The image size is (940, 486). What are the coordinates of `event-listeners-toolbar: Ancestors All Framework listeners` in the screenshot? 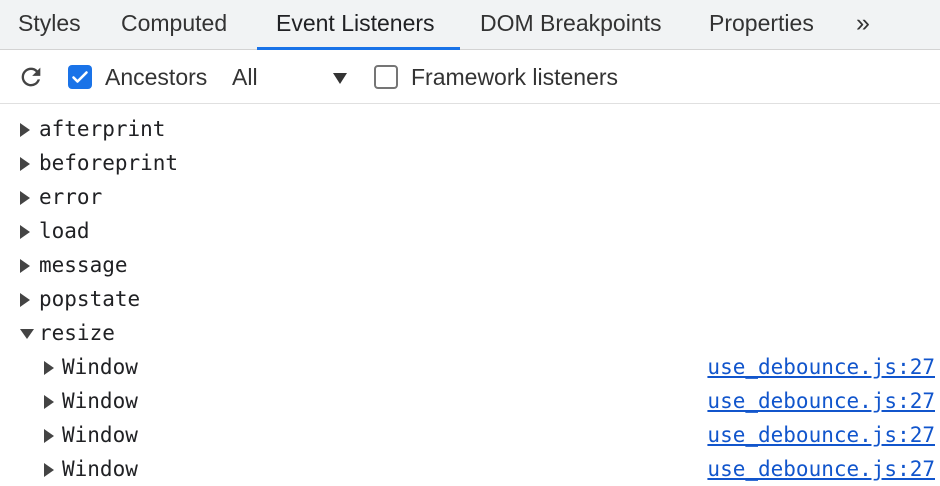 It's located at (470, 77).